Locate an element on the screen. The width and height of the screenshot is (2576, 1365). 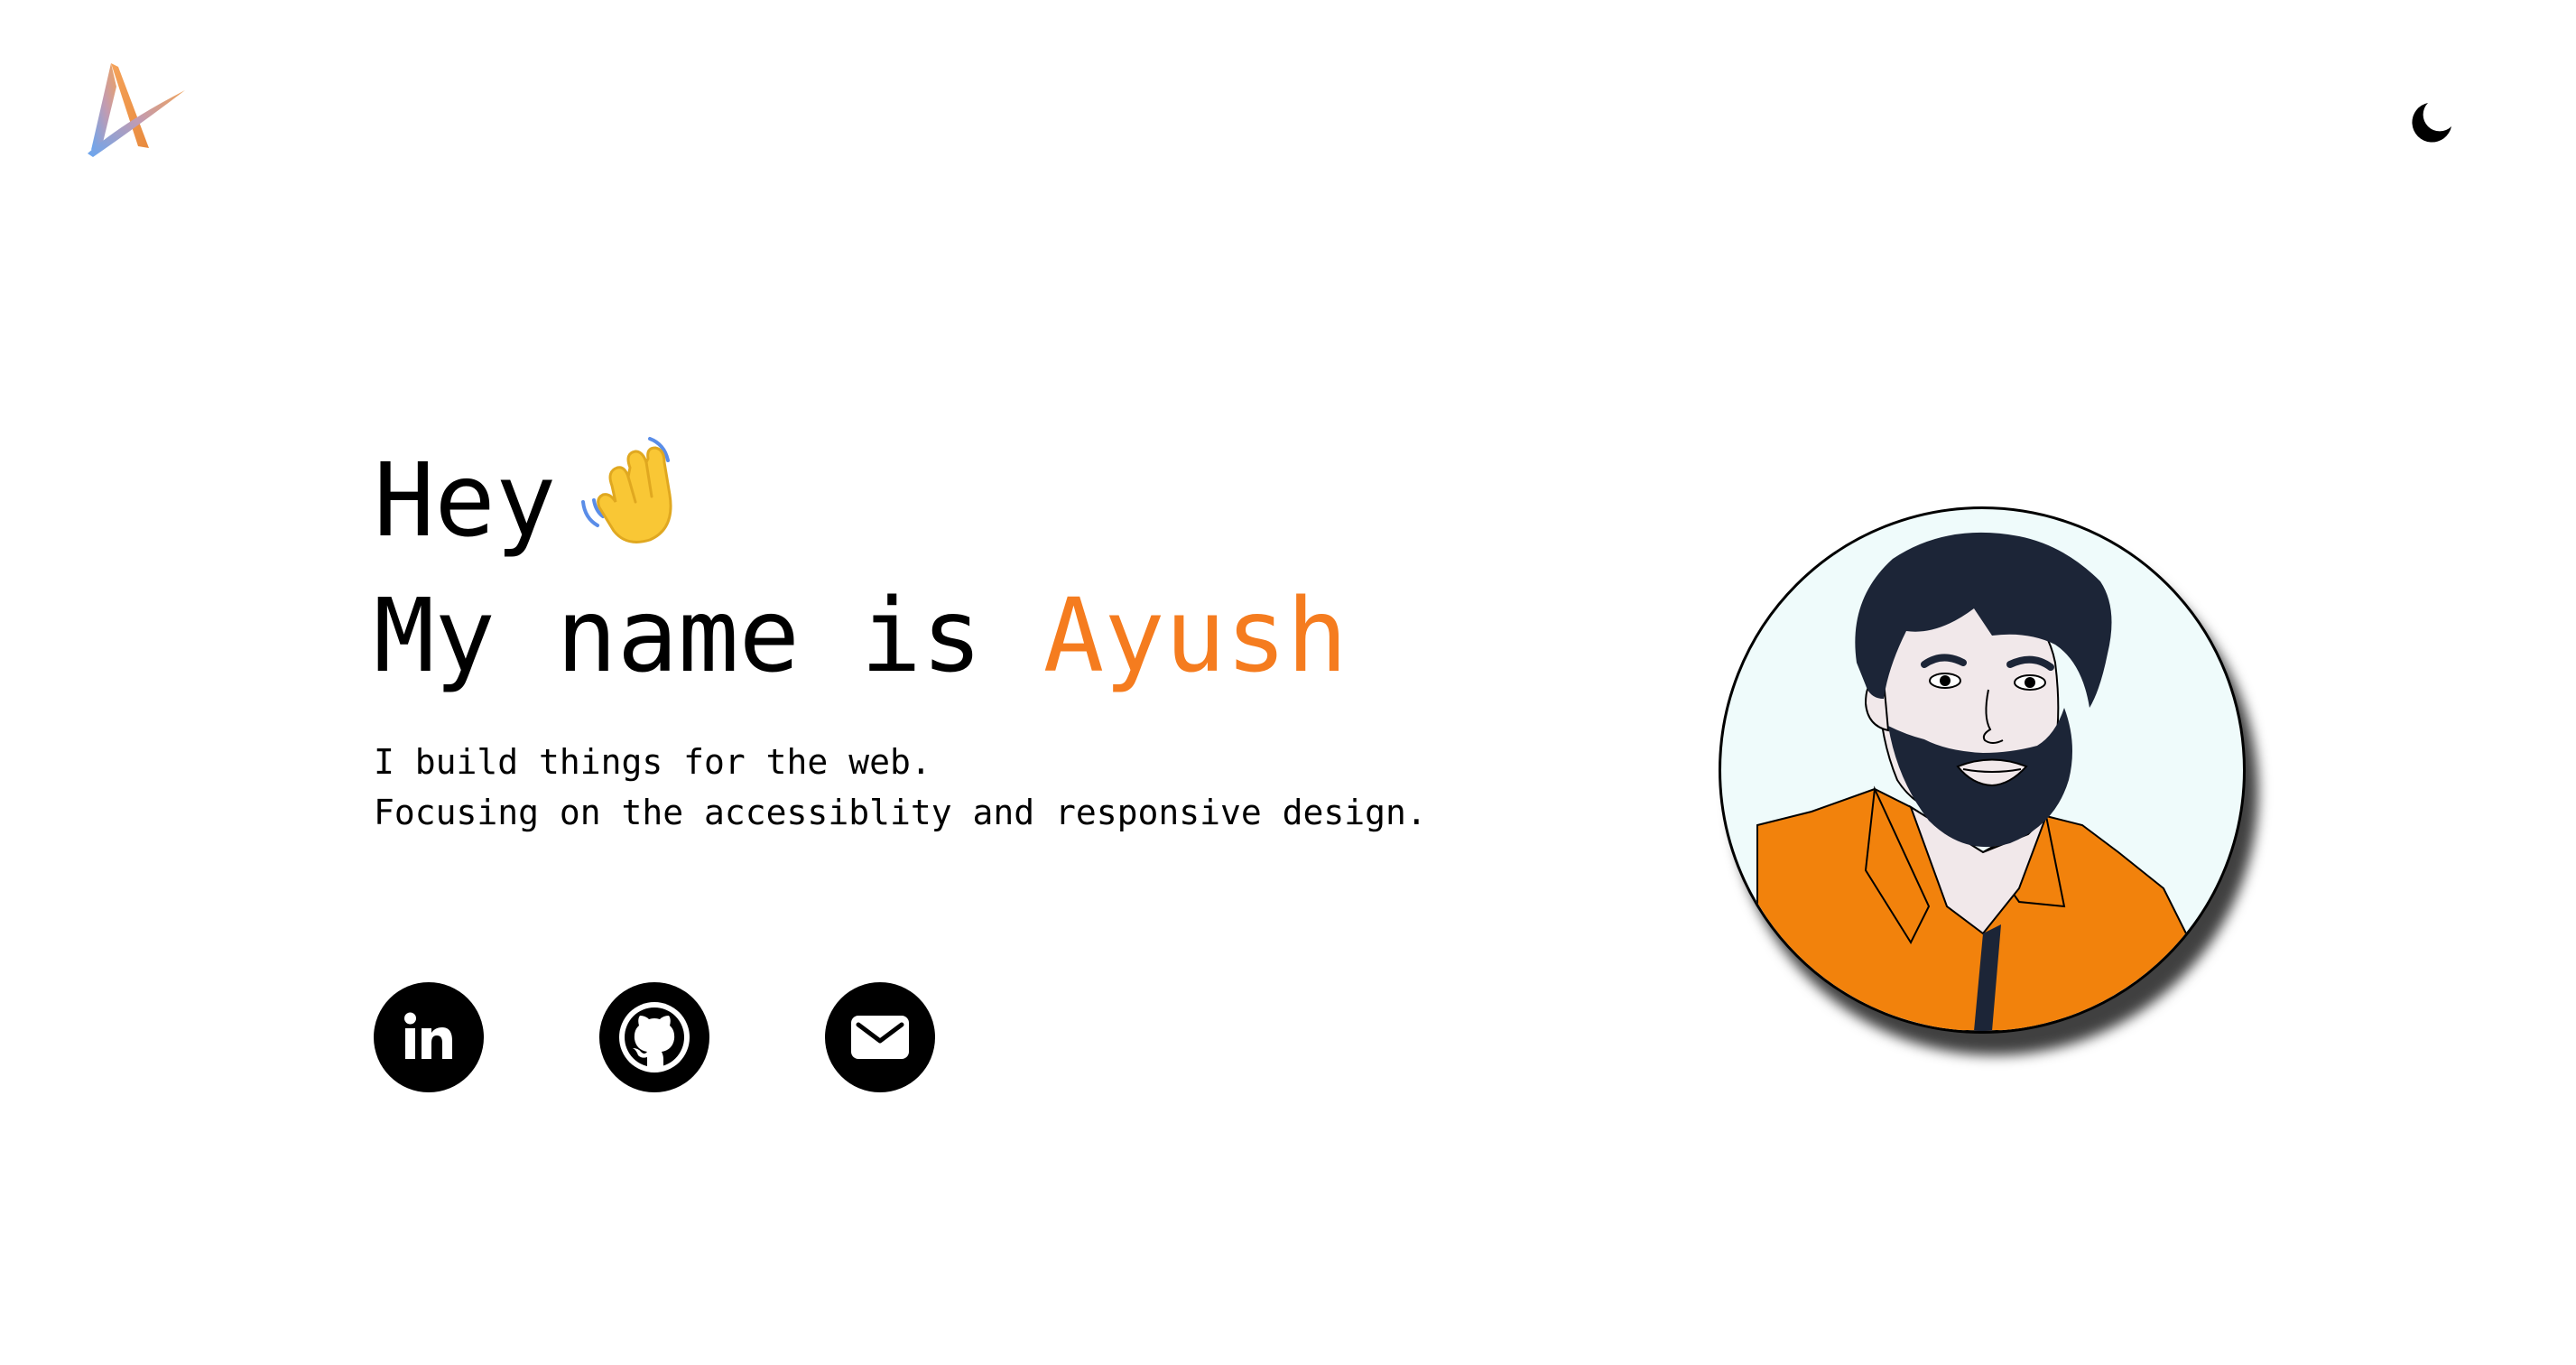
tagline-line-1: I build things for the web. is located at coordinates (653, 762).